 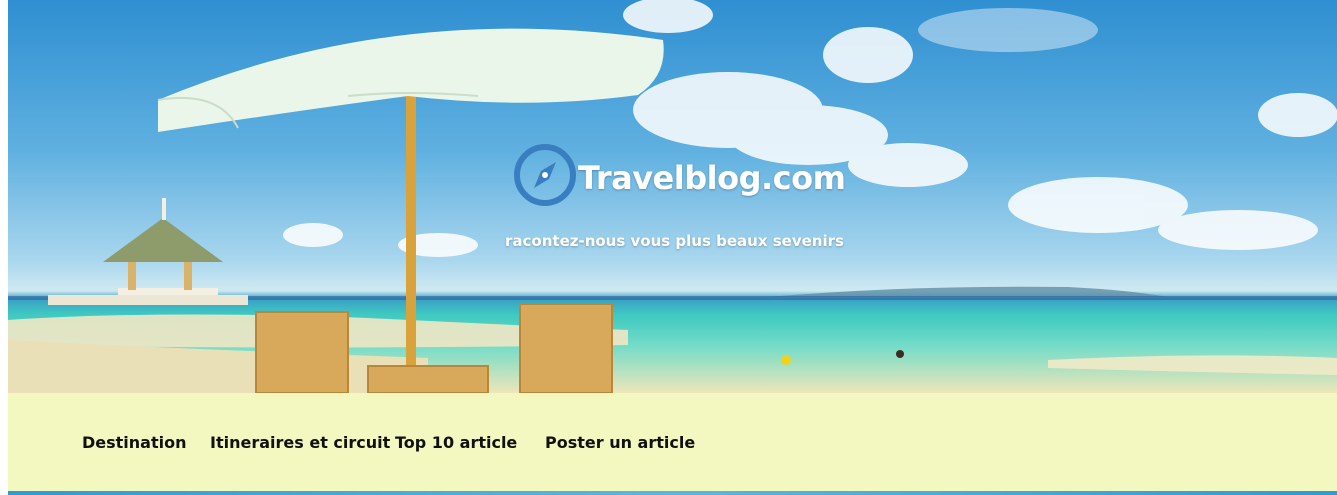 What do you see at coordinates (545, 175) in the screenshot?
I see `compass-icon` at bounding box center [545, 175].